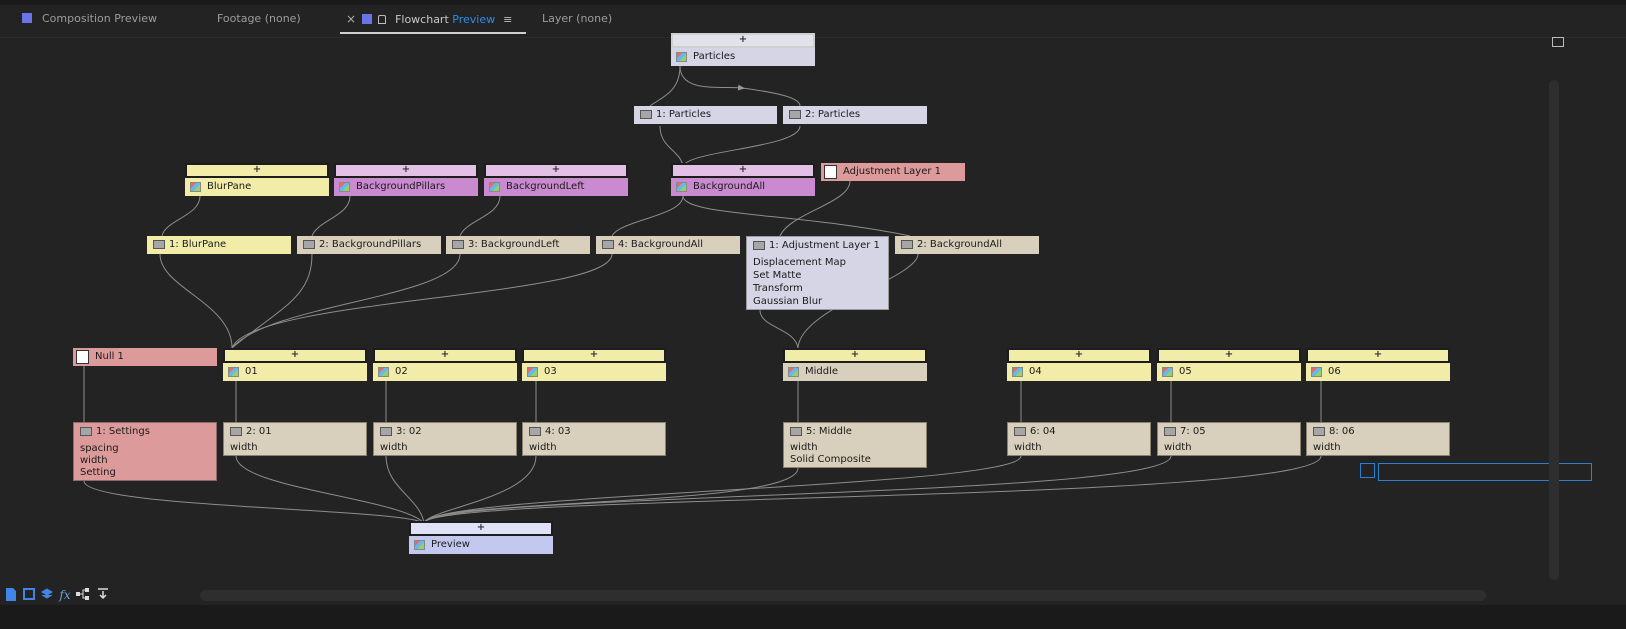  What do you see at coordinates (1185, 371) in the screenshot?
I see `node-label: 05` at bounding box center [1185, 371].